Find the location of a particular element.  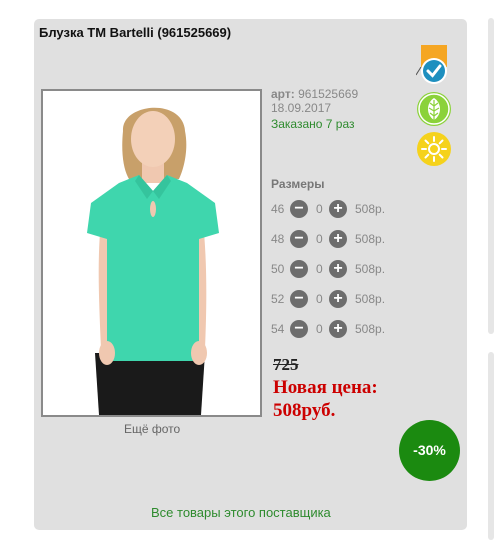

size-label: 48 is located at coordinates (278, 239).